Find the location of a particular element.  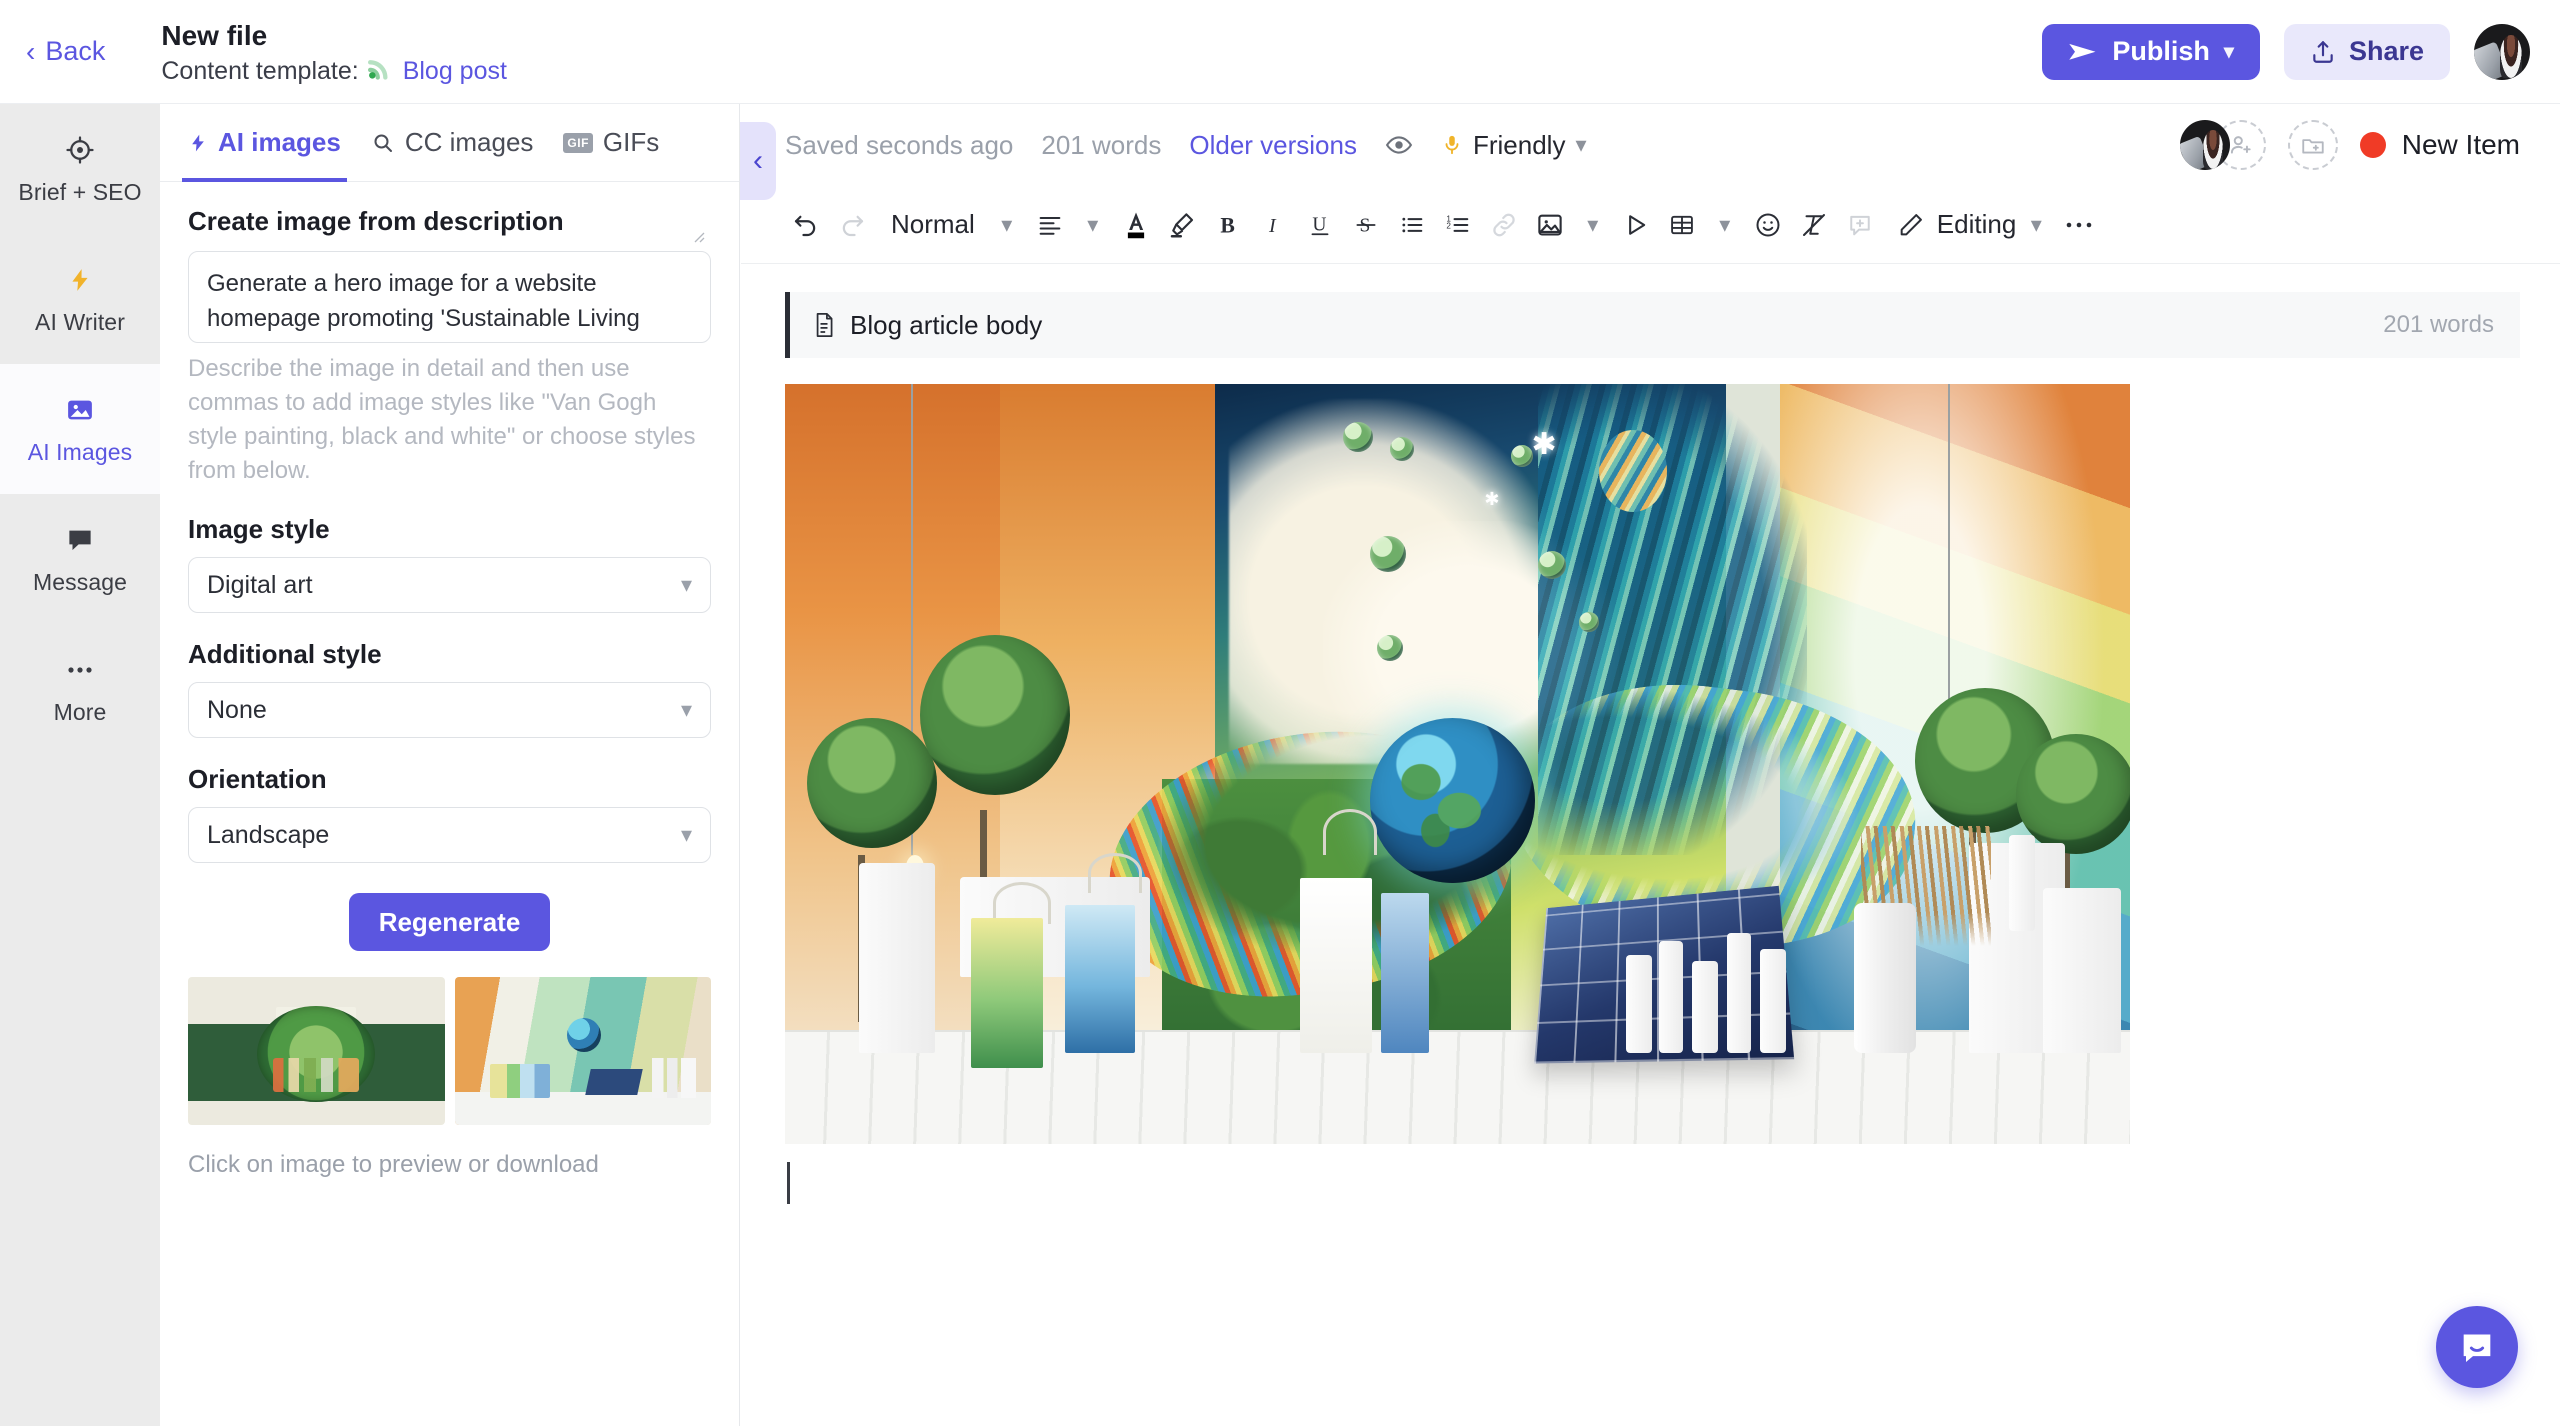

hero-sparkle-icon: ✱ is located at coordinates (1492, 499).